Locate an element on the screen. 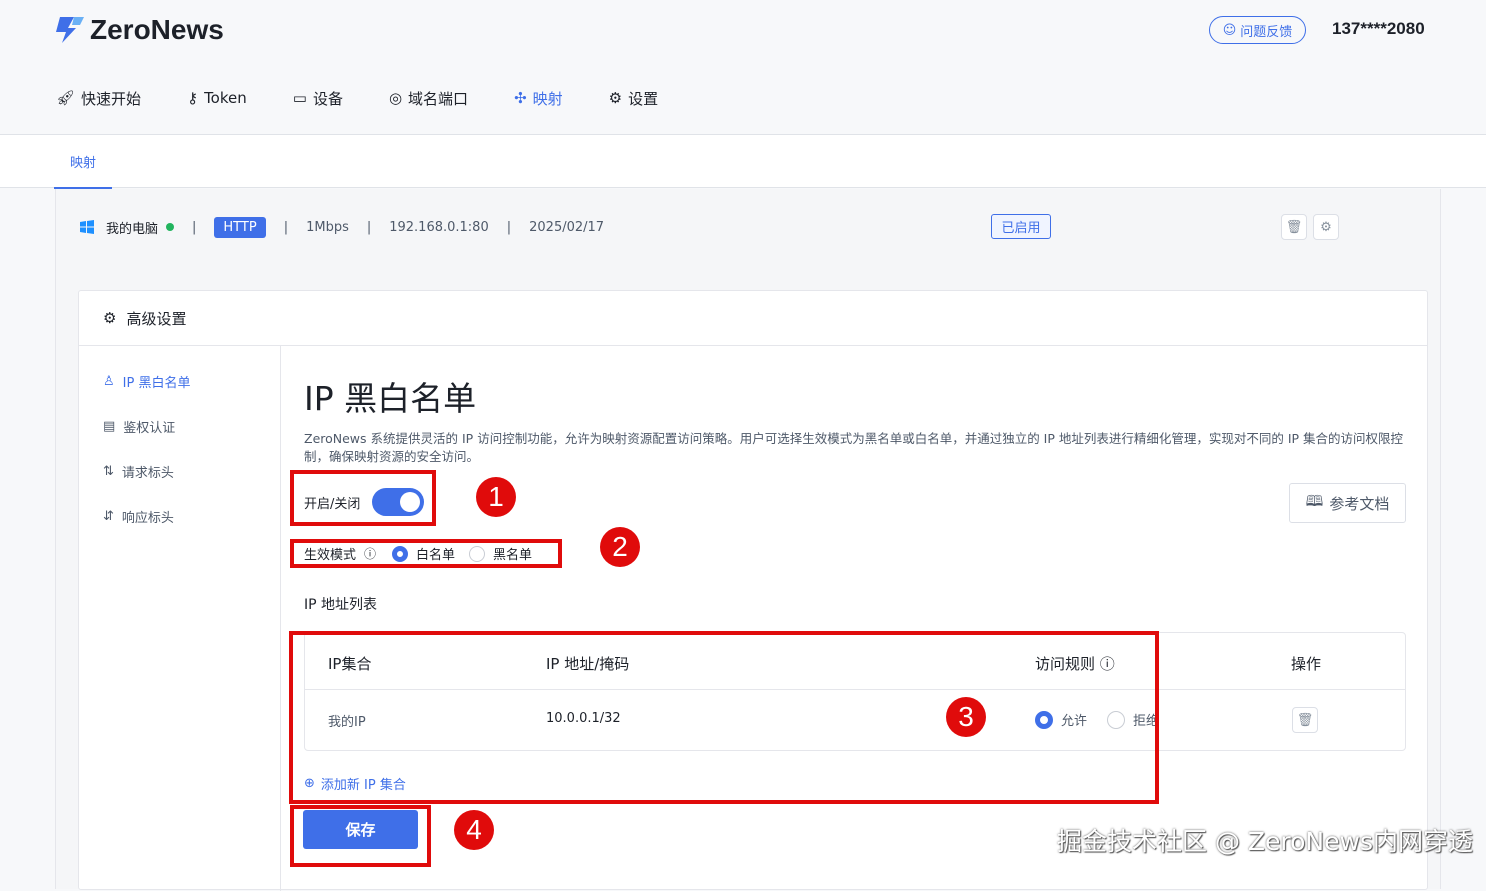 Image resolution: width=1486 pixels, height=891 pixels. settings-sidebar: ♙ IP 黑白名单 ▤ 鉴权认证 ⇅ 请求标头 ⇵ 响应标头 is located at coordinates (180, 618).